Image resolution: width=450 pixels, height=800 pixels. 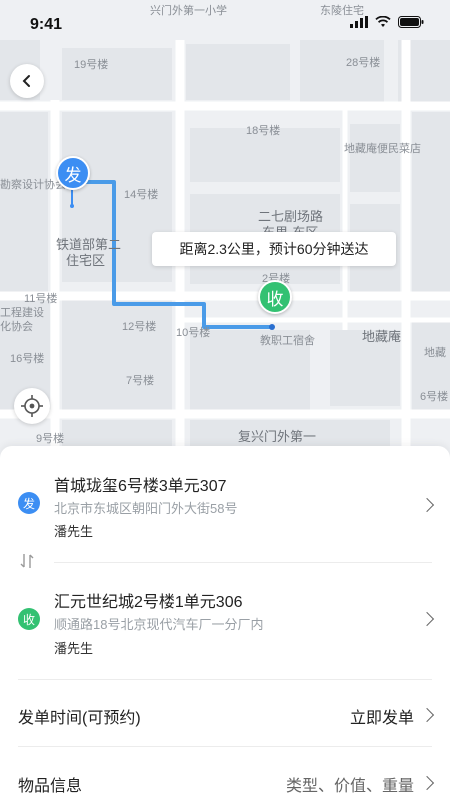 What do you see at coordinates (139, 327) in the screenshot?
I see `map-label: 12号楼` at bounding box center [139, 327].